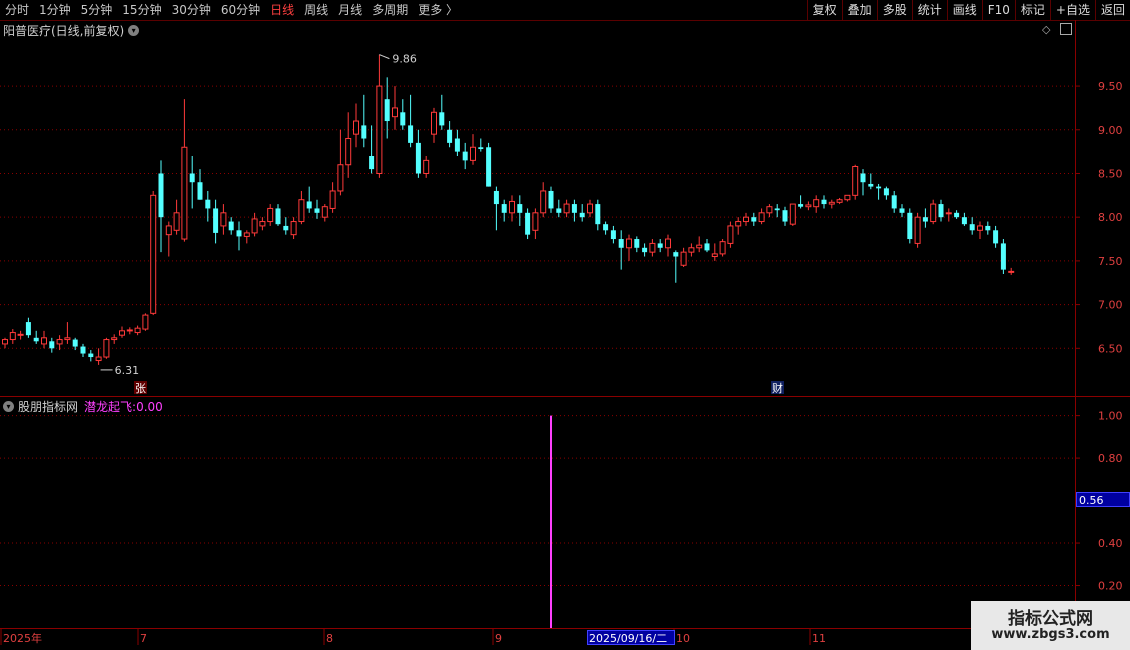  I want to click on price-tick-label: 7.00, so click(1110, 305).